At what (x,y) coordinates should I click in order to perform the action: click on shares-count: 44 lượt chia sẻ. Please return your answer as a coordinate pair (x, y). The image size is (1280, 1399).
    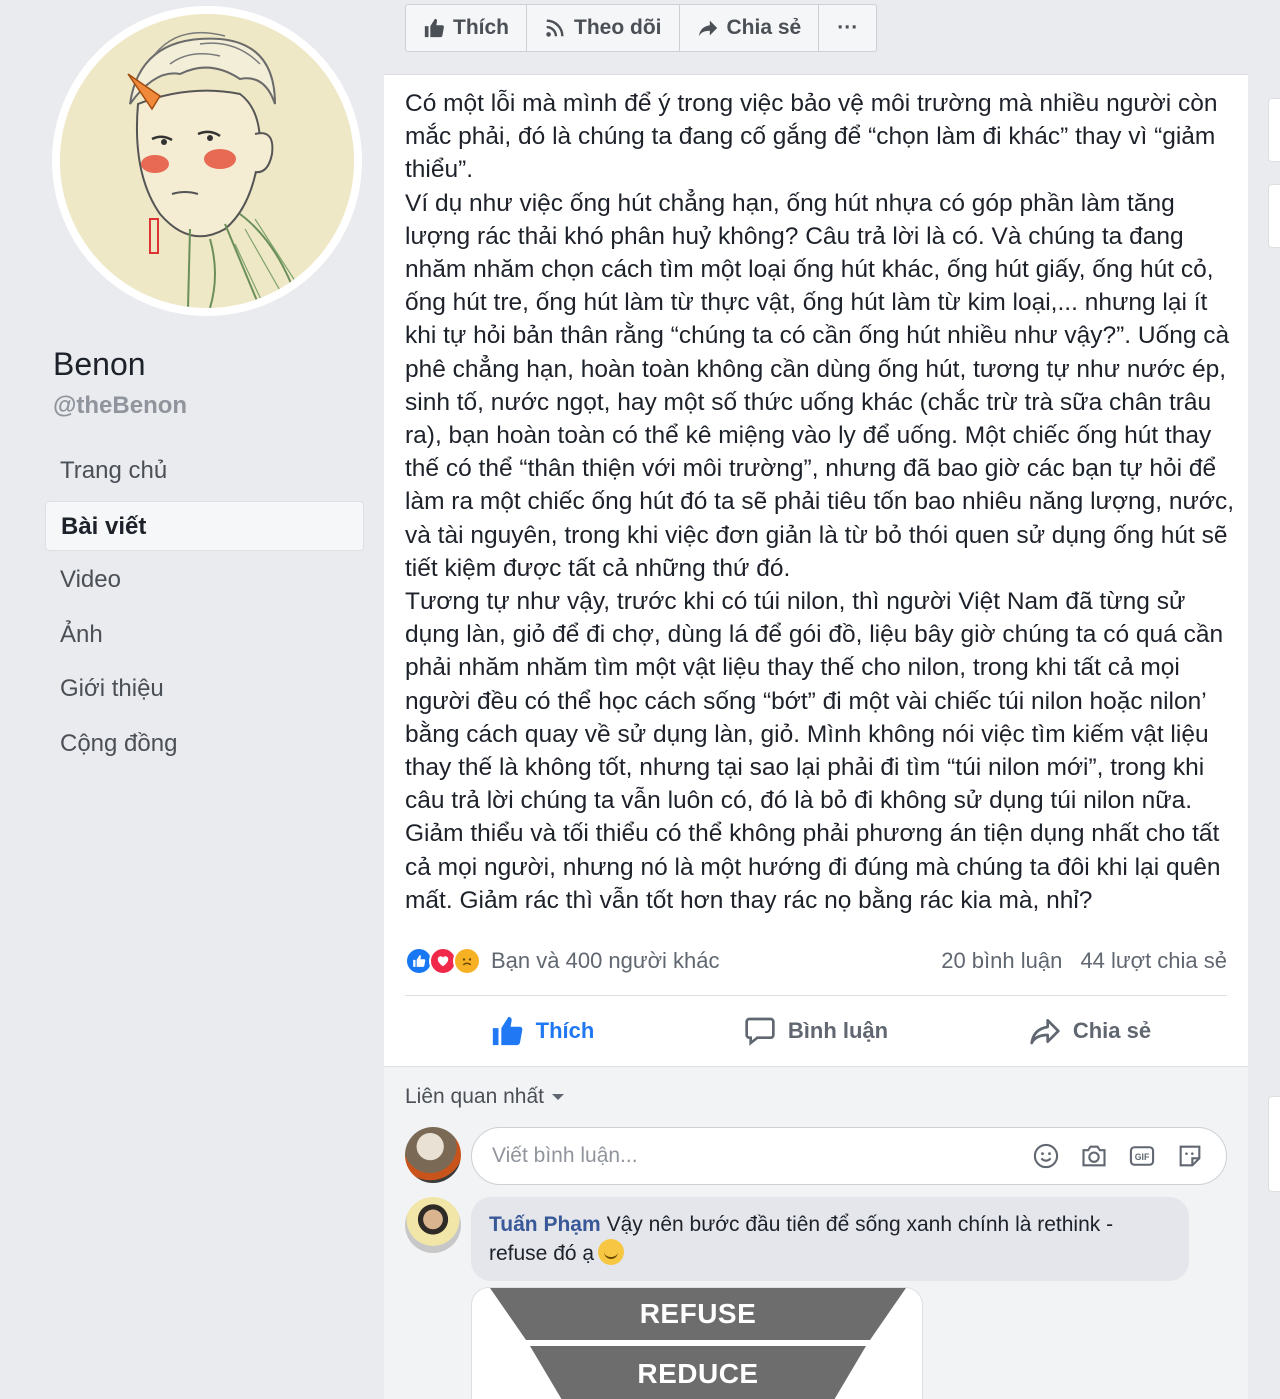
    Looking at the image, I should click on (1153, 960).